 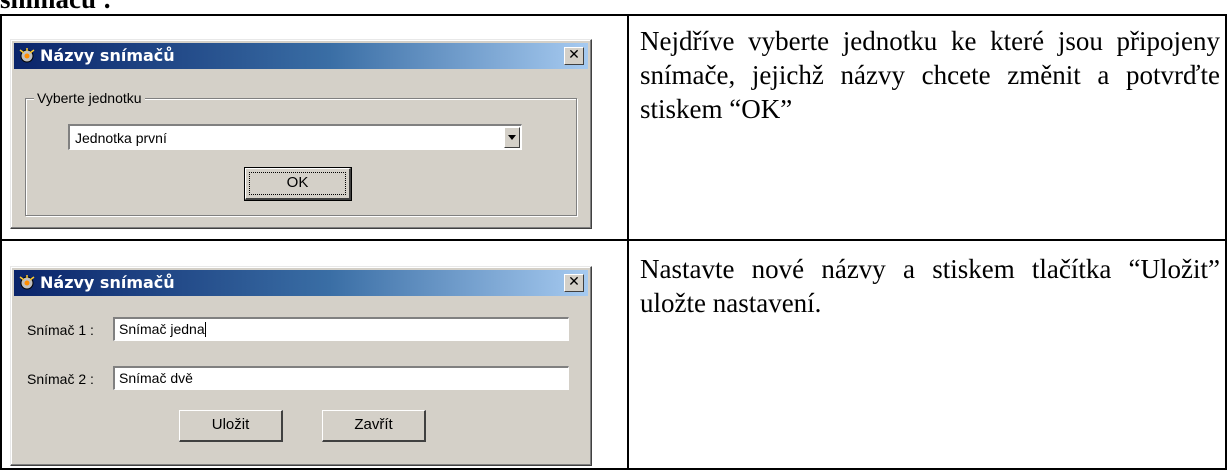 I want to click on sensor1-input: Snímač jedna, so click(x=341, y=329).